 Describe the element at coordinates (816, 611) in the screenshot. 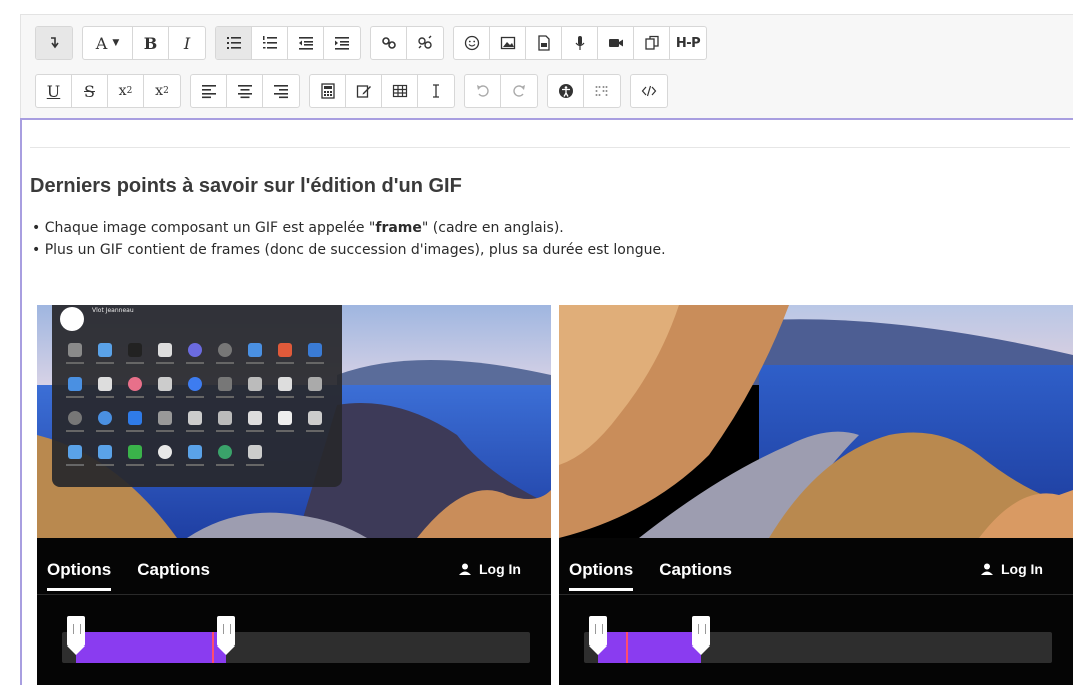

I see `gif-editor-controls: Options Captions Log In` at that location.